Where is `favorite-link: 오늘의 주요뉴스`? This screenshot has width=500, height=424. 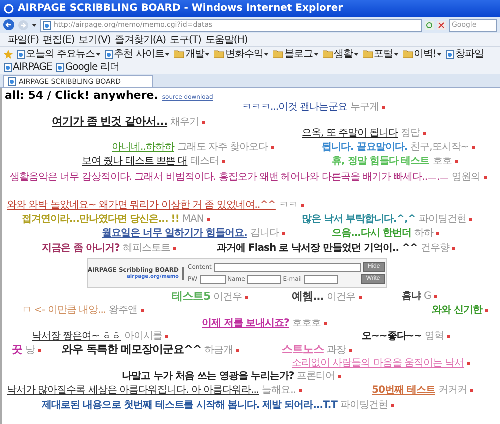
favorite-link: 오늘의 주요뉴스 is located at coordinates (59, 54).